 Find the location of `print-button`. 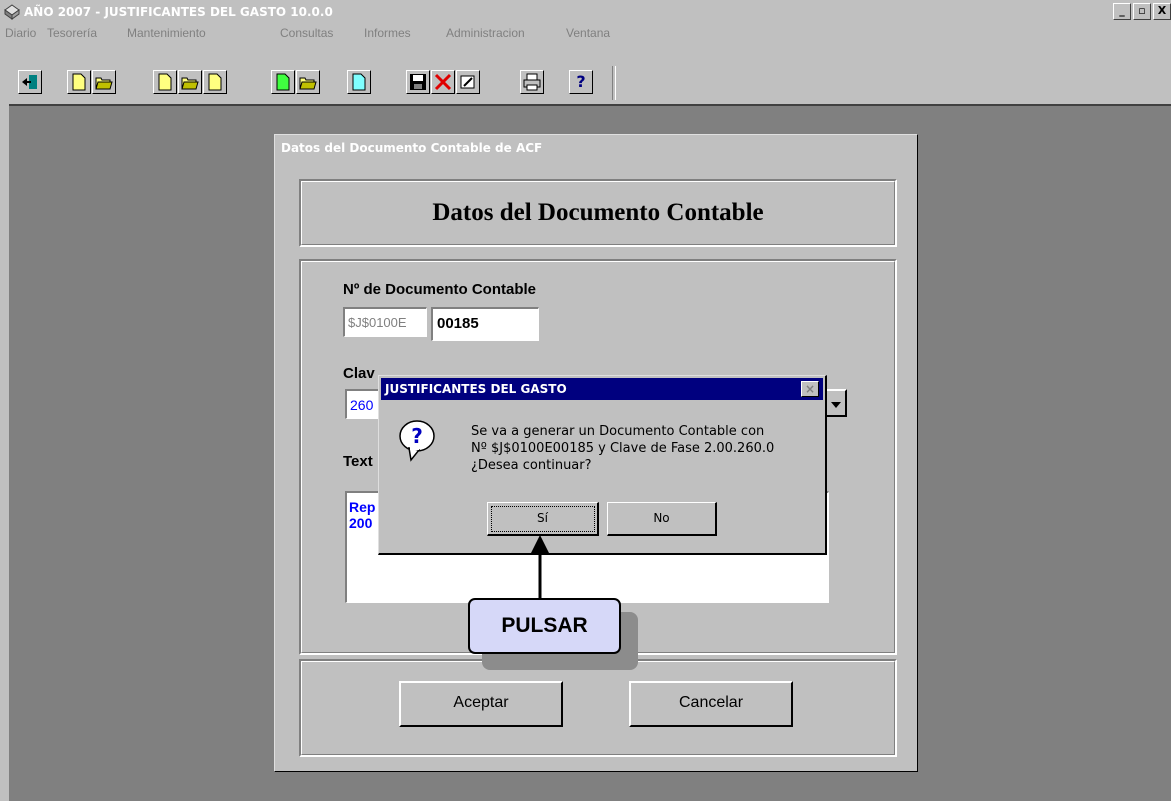

print-button is located at coordinates (532, 82).